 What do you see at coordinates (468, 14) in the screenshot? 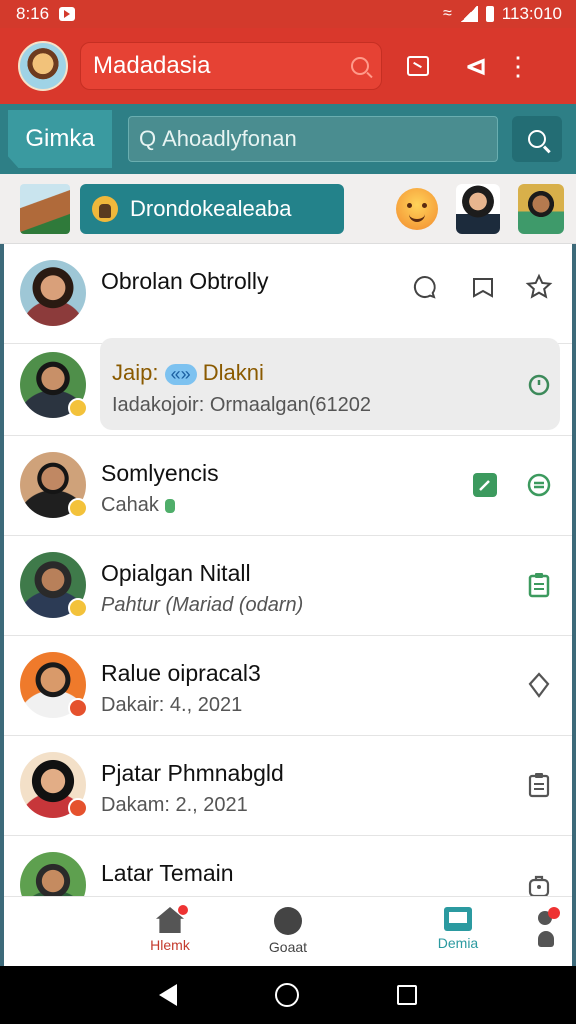
I see `signal-icon` at bounding box center [468, 14].